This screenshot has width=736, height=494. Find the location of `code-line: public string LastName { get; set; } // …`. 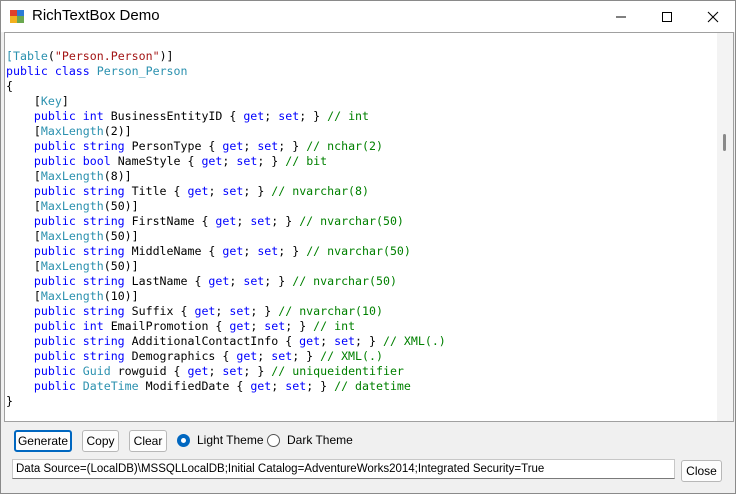

code-line: public string LastName { get; set; } // … is located at coordinates (226, 281).